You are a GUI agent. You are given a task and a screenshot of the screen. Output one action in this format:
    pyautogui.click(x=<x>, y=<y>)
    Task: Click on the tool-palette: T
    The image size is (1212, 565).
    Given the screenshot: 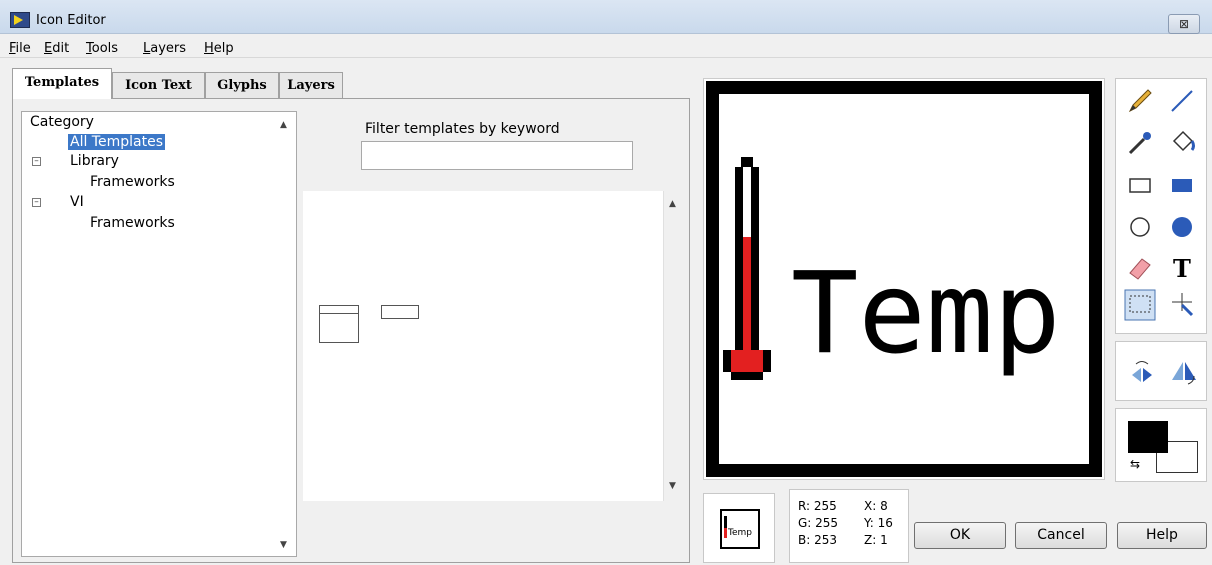 What is the action you would take?
    pyautogui.click(x=1161, y=206)
    